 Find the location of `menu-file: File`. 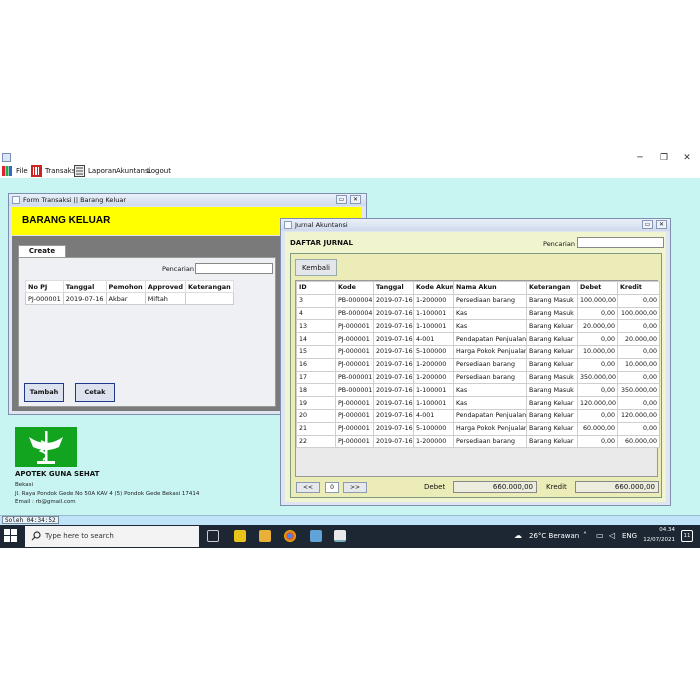

menu-file: File is located at coordinates (22, 171).